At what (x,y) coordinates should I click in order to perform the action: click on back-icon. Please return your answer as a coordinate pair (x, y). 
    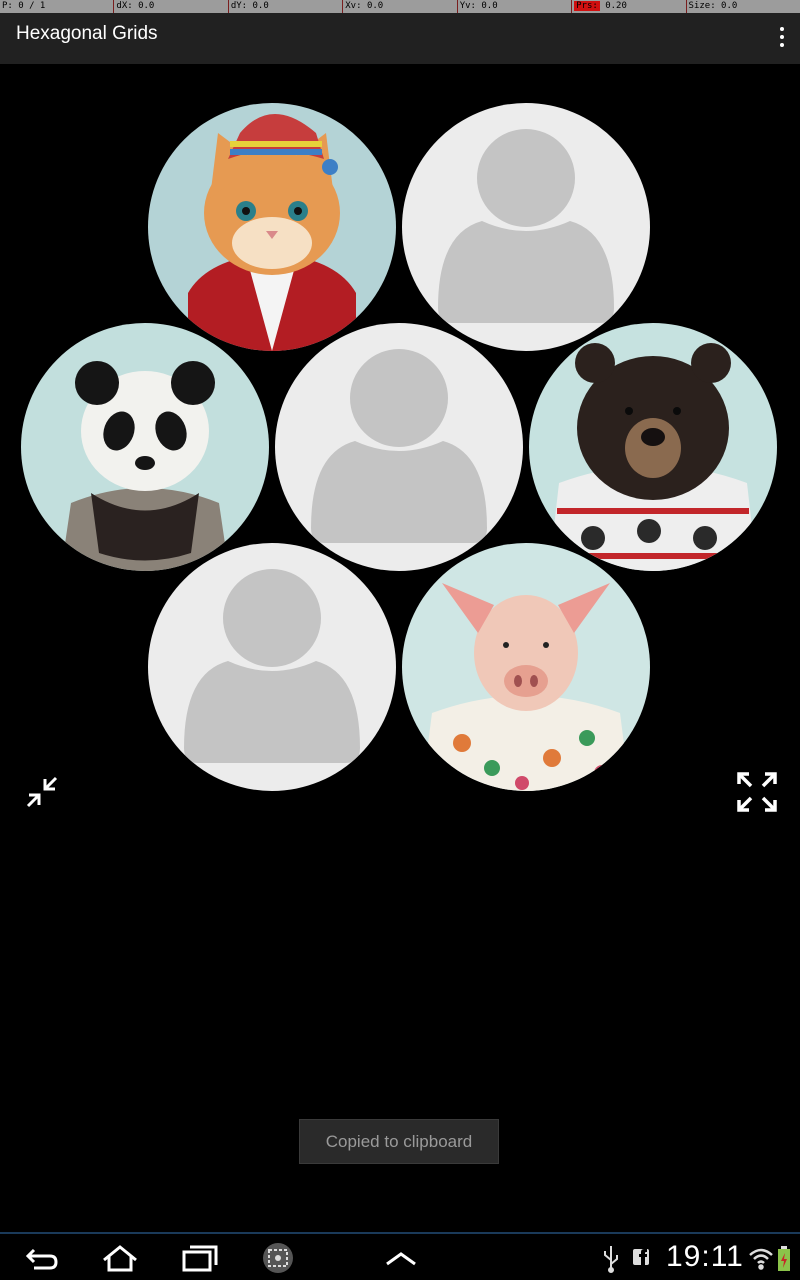
    Looking at the image, I should click on (42, 1258).